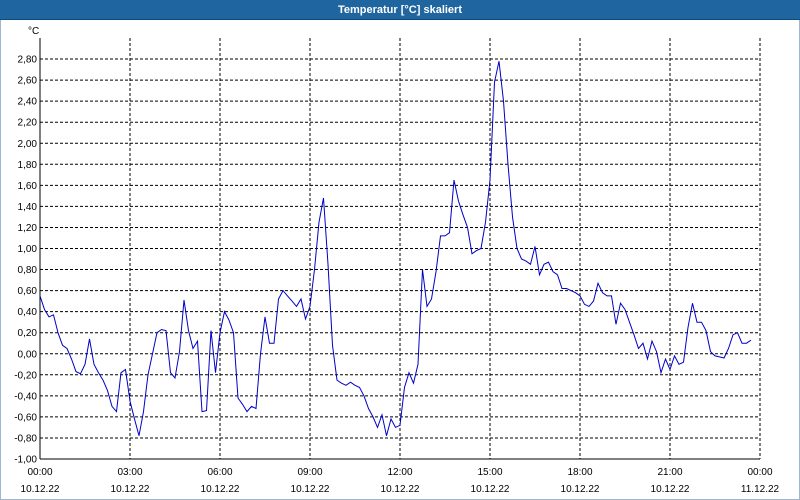 Image resolution: width=800 pixels, height=500 pixels. Describe the element at coordinates (25, 375) in the screenshot. I see `y-tick-label: -0,20` at that location.